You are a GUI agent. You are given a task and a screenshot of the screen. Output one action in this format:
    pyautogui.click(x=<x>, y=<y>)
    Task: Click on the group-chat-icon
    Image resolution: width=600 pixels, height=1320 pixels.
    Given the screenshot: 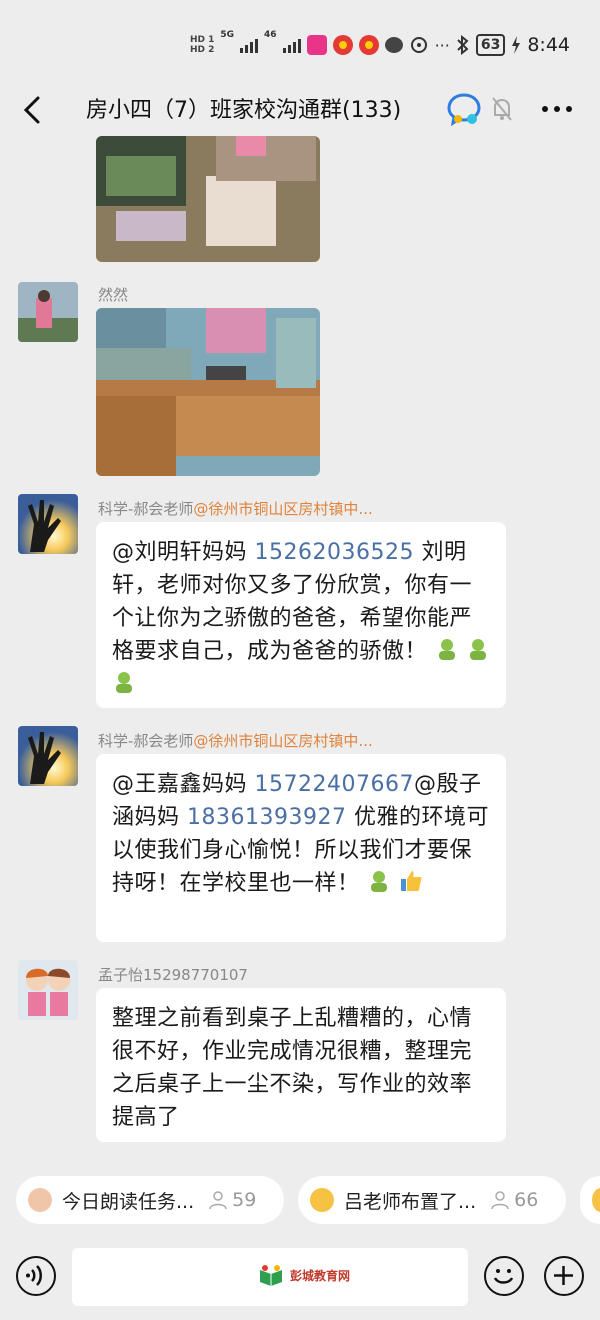 What is the action you would take?
    pyautogui.click(x=464, y=109)
    